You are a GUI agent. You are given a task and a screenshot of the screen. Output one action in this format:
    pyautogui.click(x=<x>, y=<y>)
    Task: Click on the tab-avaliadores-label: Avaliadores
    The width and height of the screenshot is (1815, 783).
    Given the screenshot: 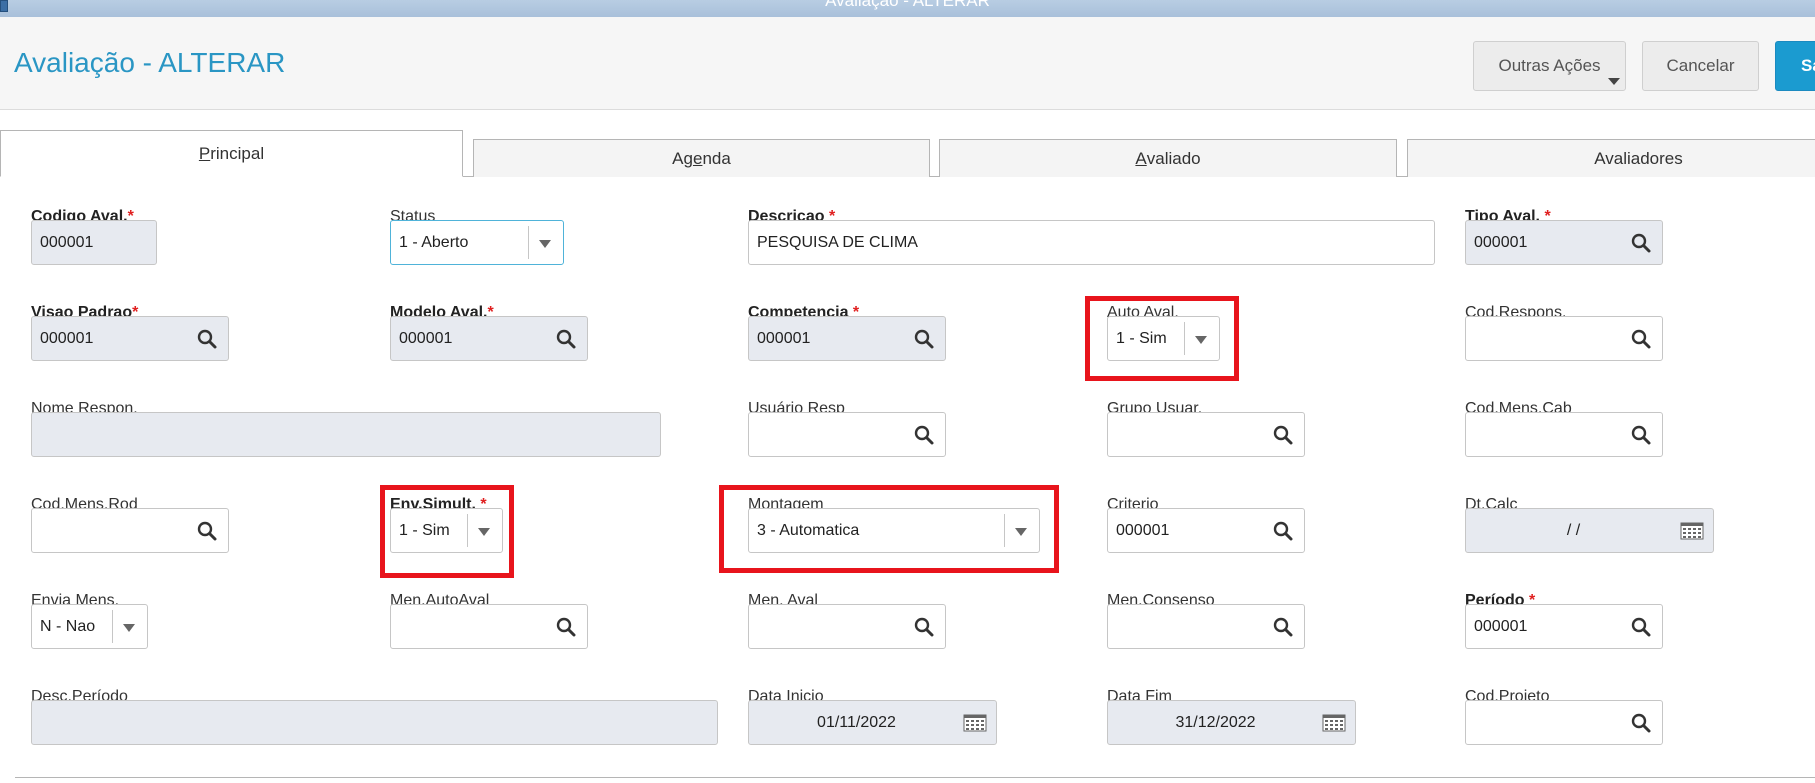 What is the action you would take?
    pyautogui.click(x=1638, y=158)
    